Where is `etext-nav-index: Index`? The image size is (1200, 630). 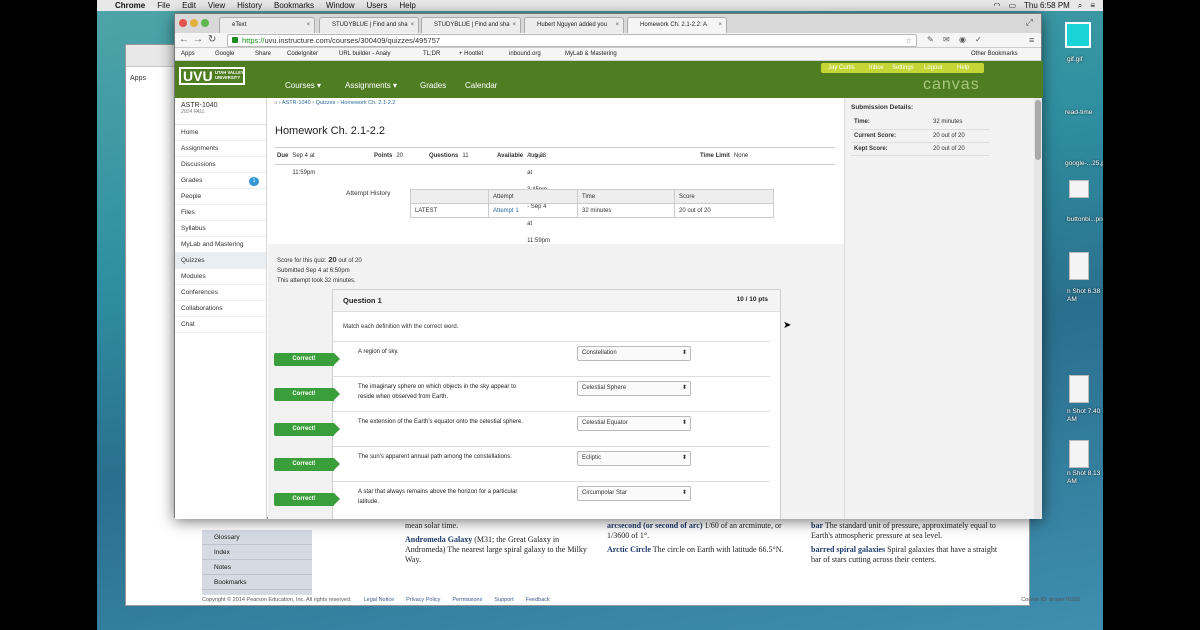 etext-nav-index: Index is located at coordinates (257, 552).